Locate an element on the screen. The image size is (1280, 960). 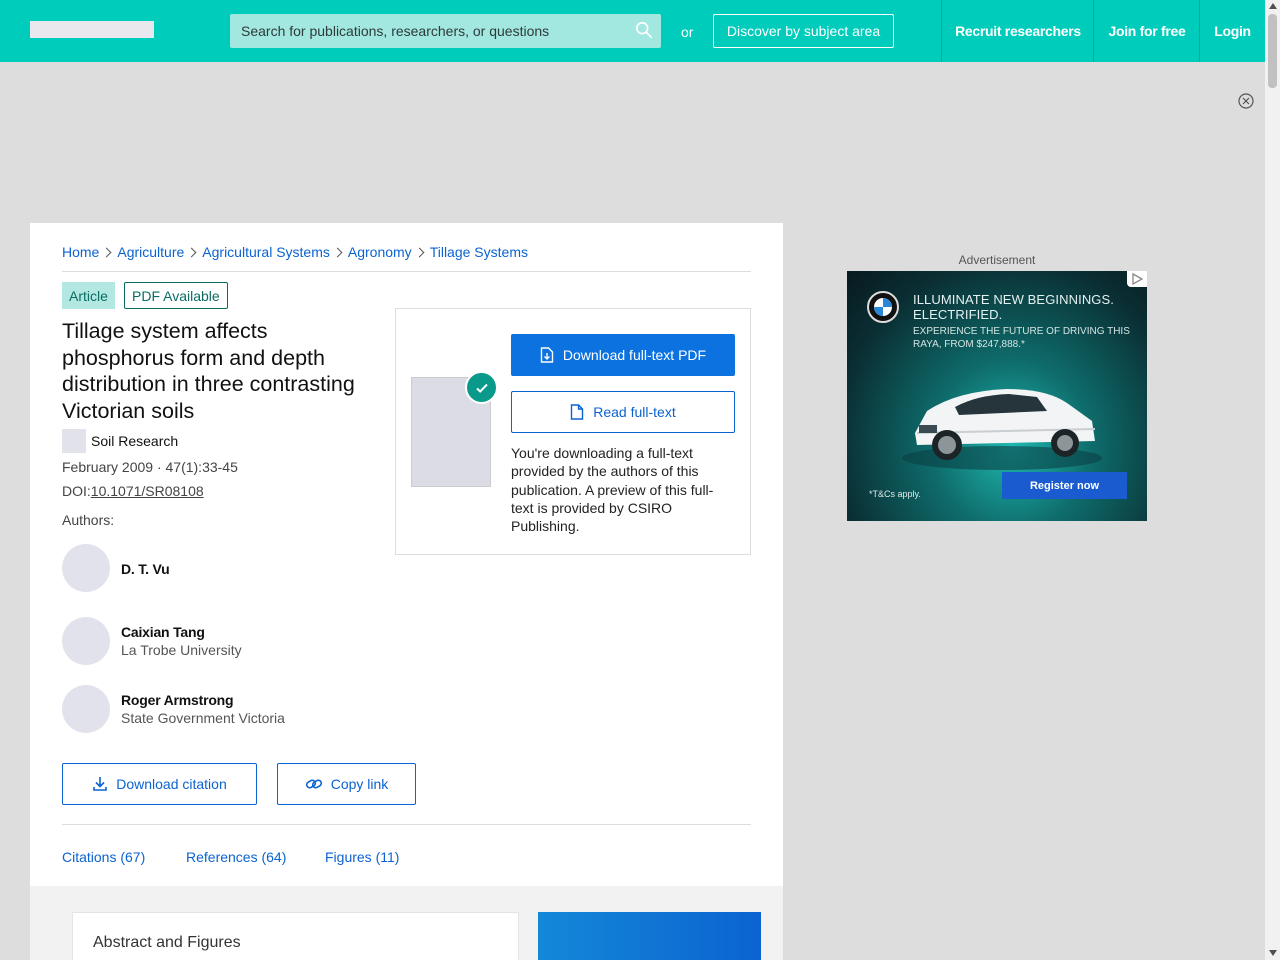
author-item: D. T. Vu is located at coordinates (222, 568).